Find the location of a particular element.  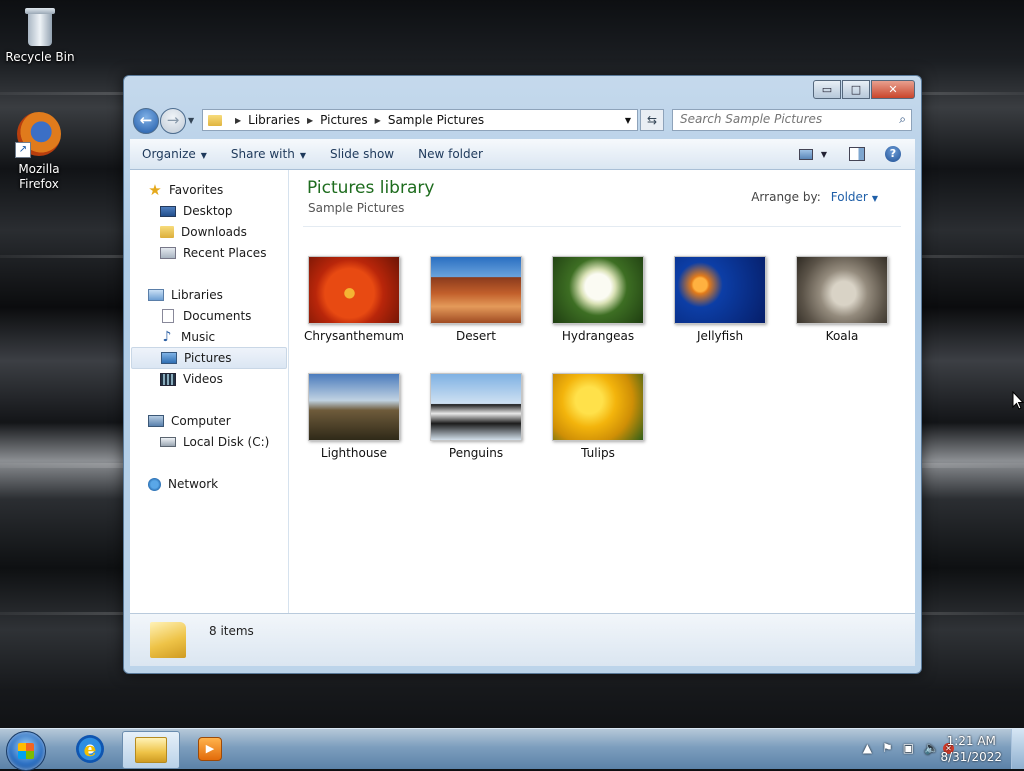

speaker-icon: 🔈 is located at coordinates (931, 748).